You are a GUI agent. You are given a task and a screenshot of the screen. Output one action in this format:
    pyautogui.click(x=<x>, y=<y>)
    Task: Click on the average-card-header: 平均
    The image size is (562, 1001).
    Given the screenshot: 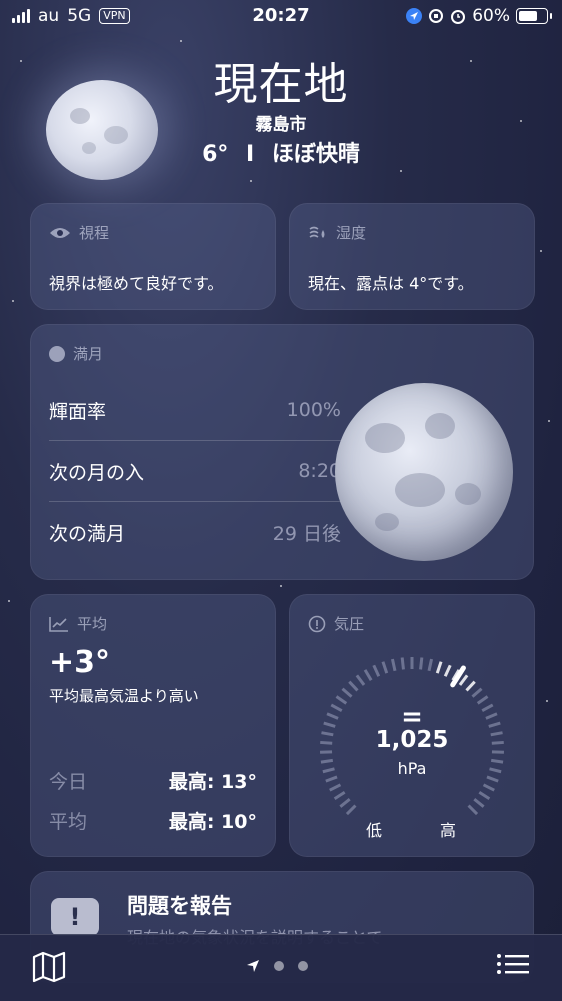 What is the action you would take?
    pyautogui.click(x=78, y=623)
    